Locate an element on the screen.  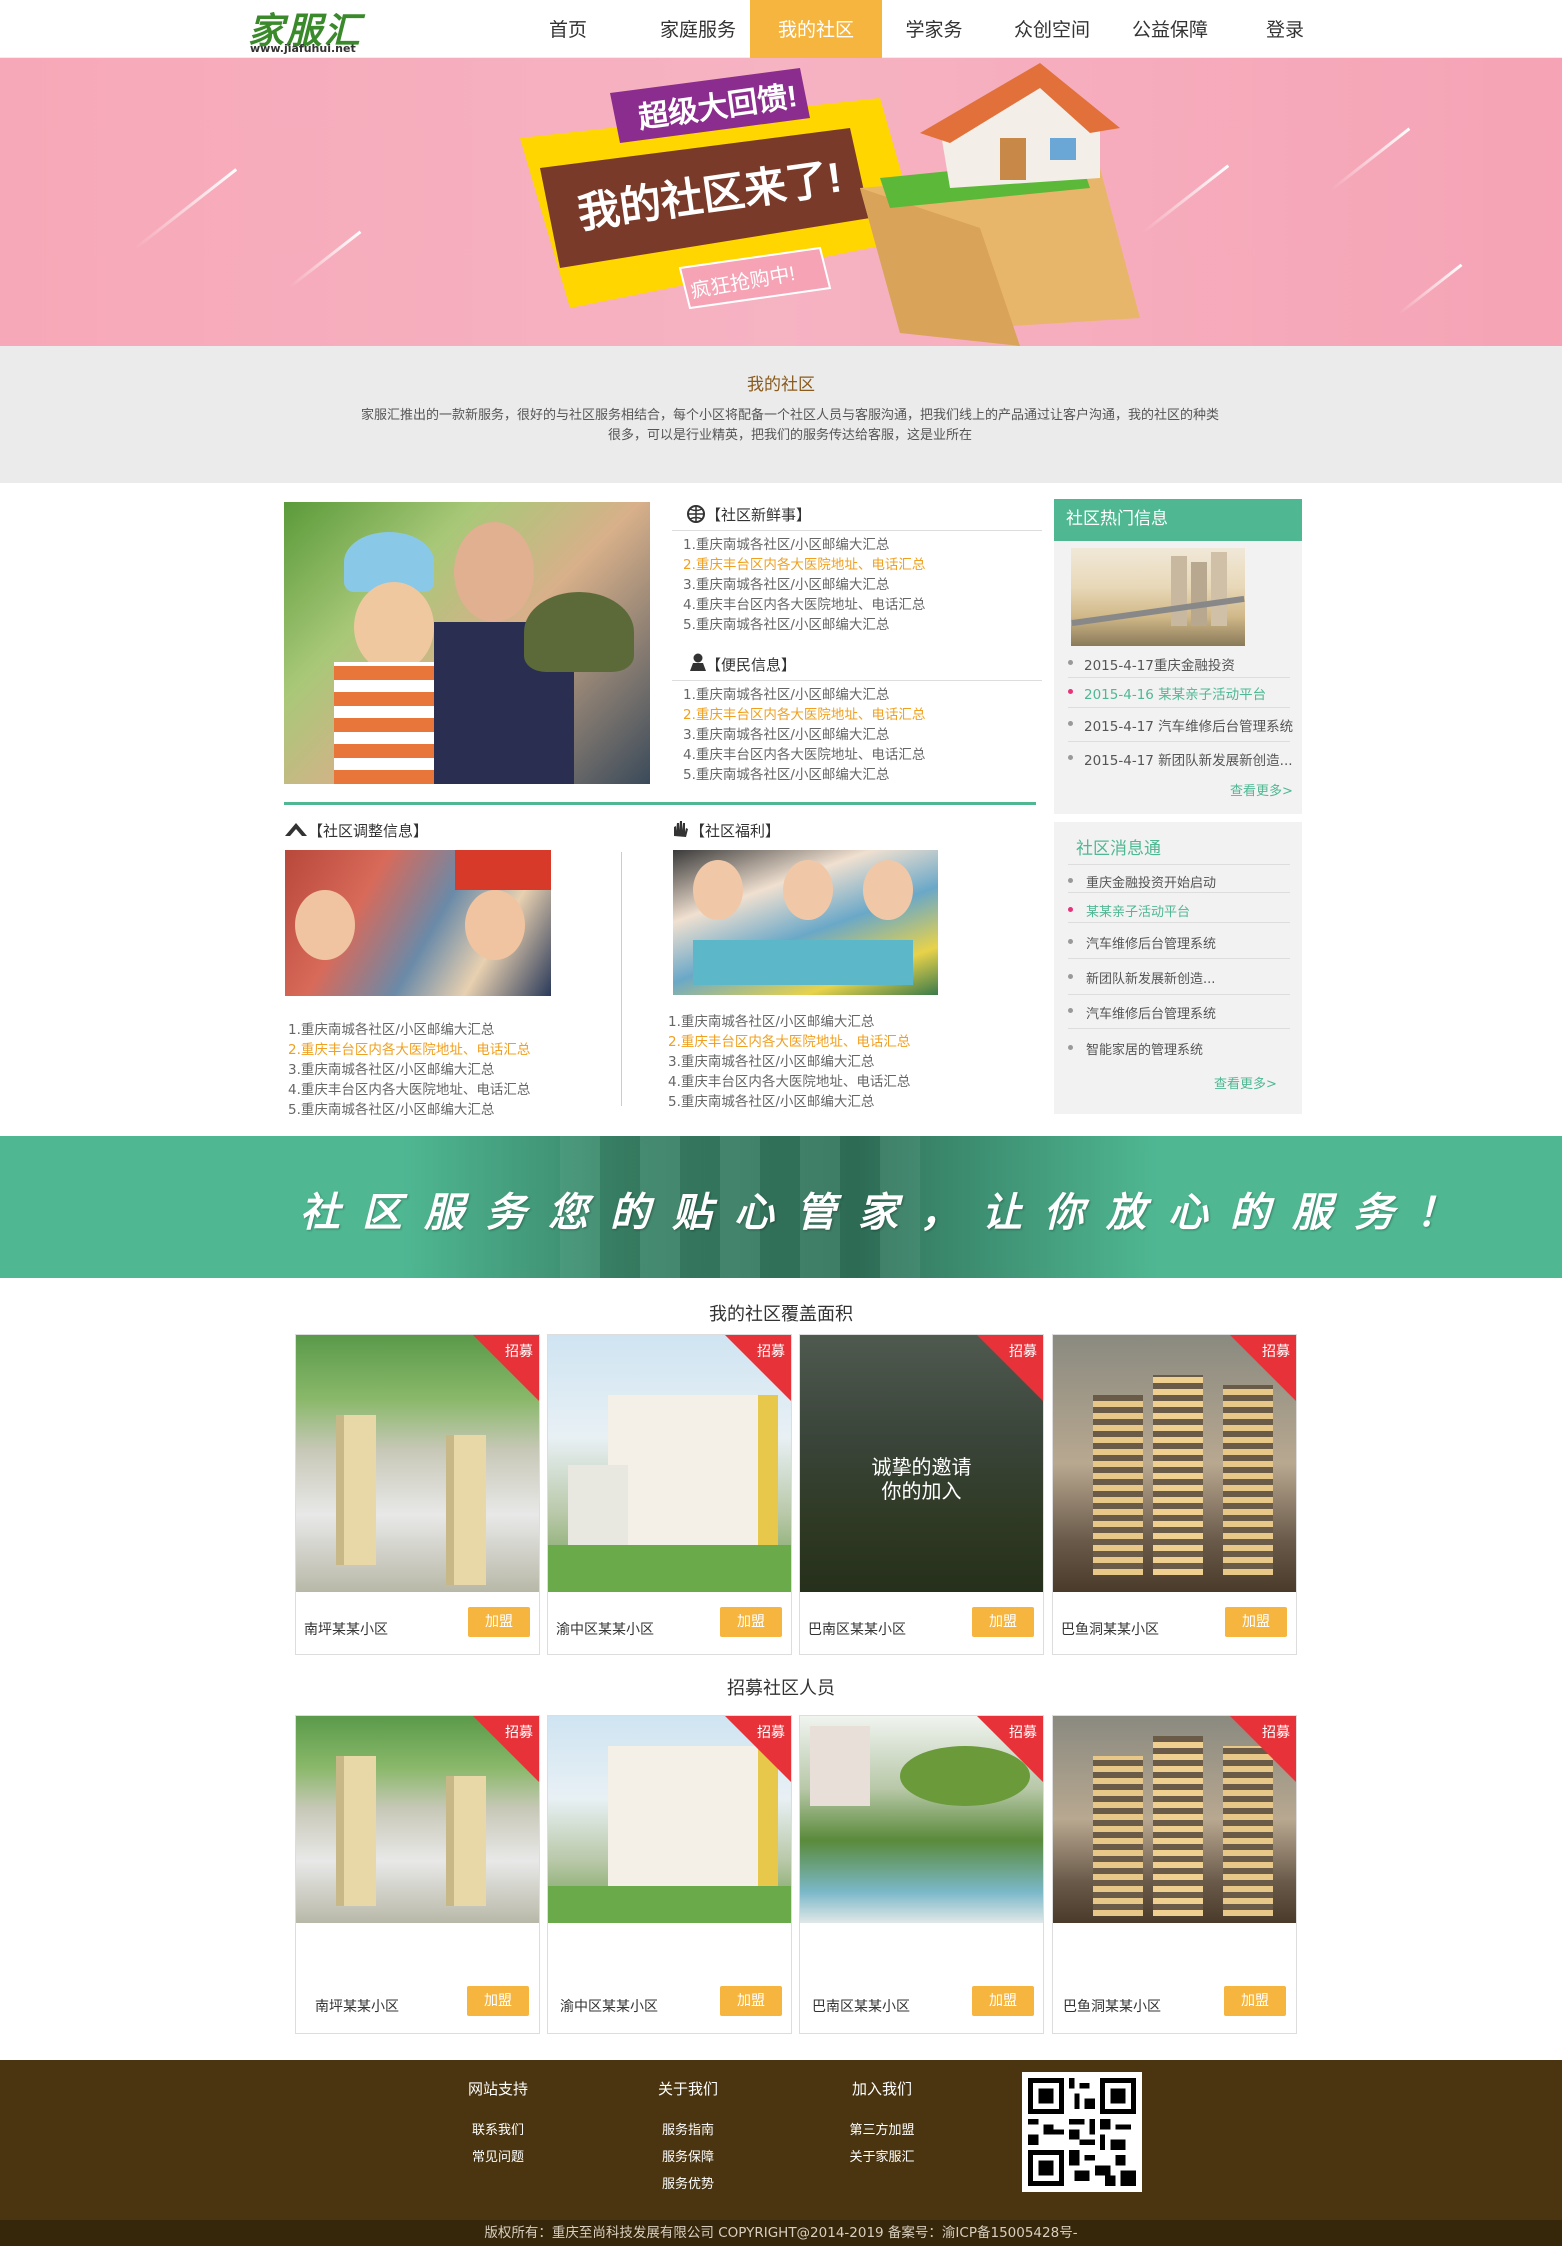
crown-icon is located at coordinates (296, 829).